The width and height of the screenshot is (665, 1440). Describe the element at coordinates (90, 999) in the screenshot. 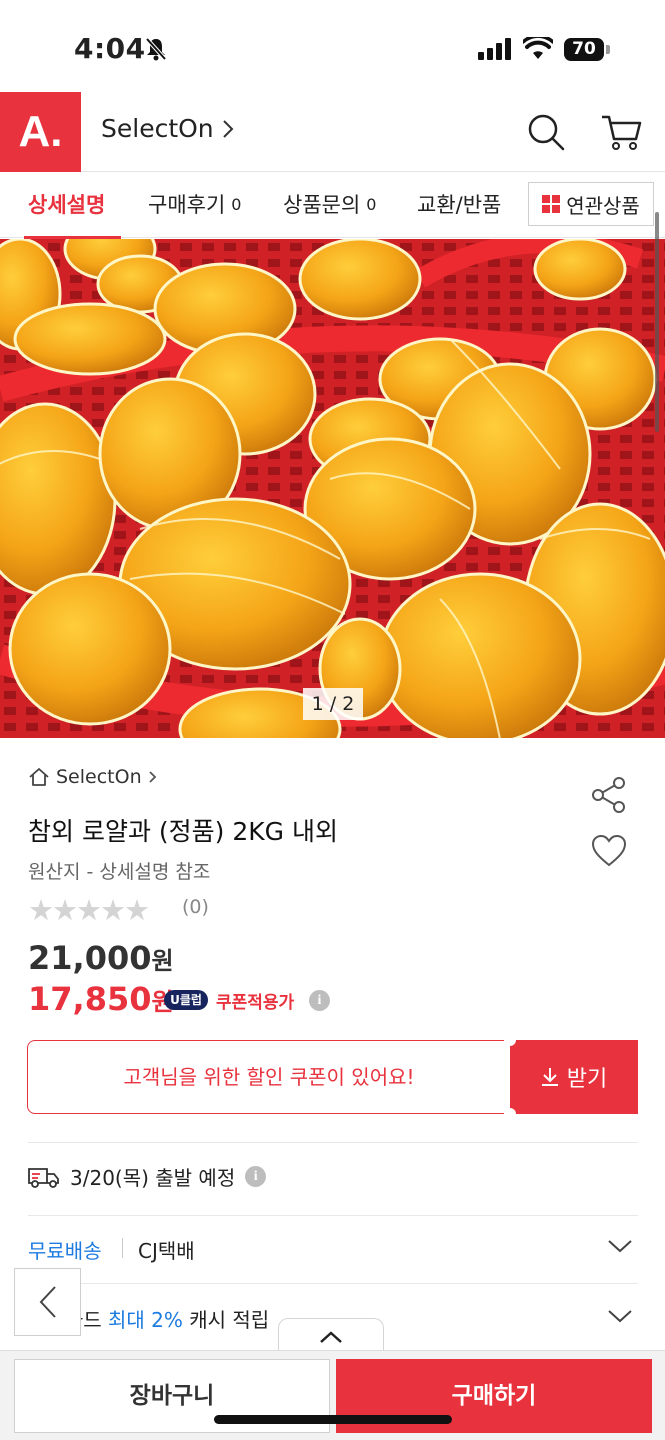

I see `sale-price-value: 17,850` at that location.